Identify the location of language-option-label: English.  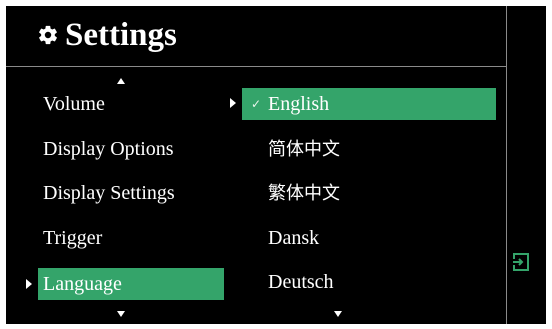
(299, 104).